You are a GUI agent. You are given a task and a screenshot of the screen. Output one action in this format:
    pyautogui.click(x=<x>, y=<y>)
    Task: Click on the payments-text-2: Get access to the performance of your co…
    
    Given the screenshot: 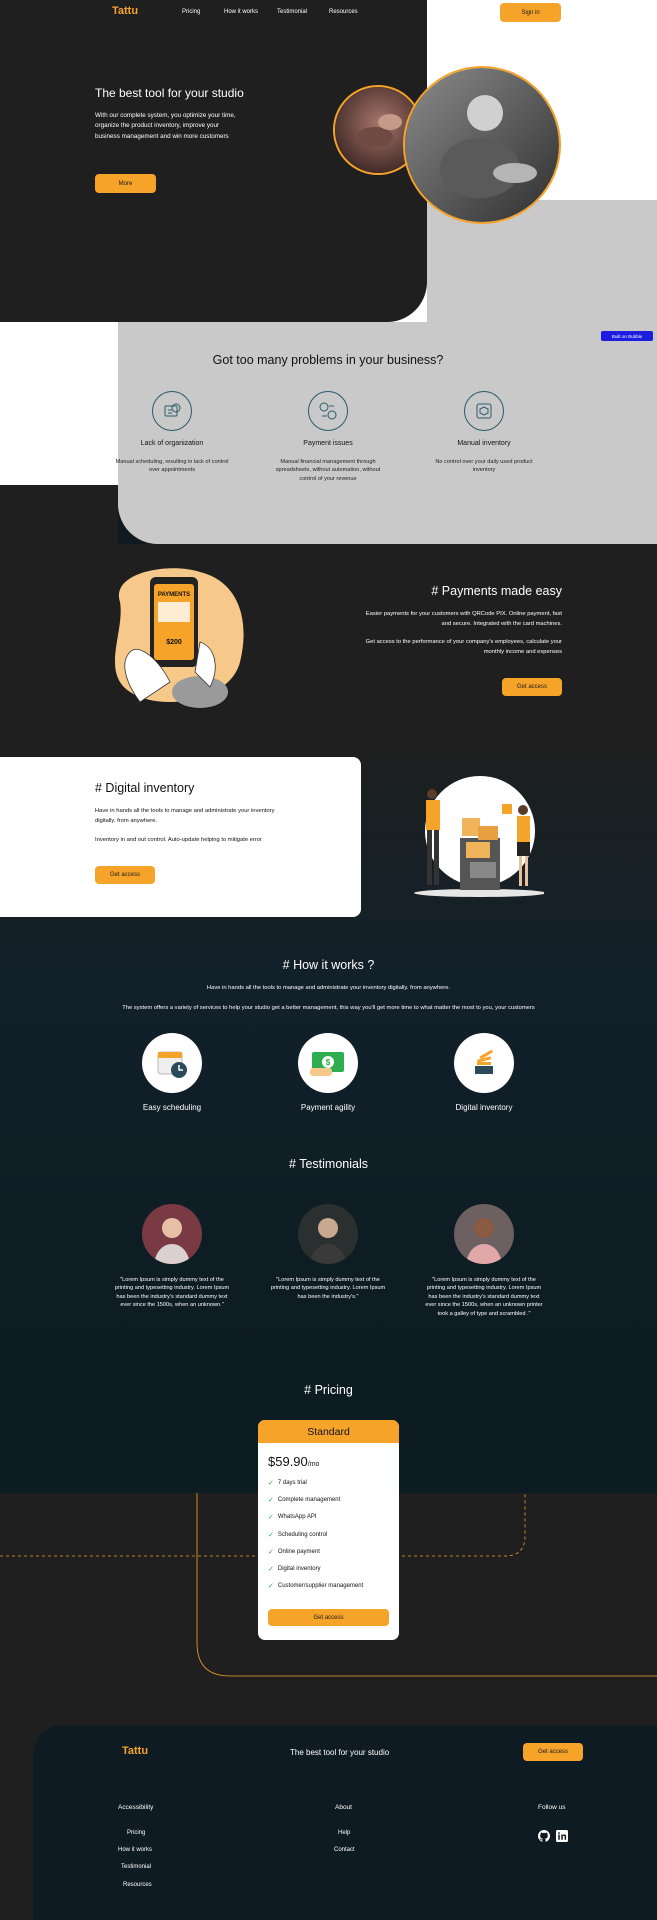 What is the action you would take?
    pyautogui.click(x=463, y=647)
    